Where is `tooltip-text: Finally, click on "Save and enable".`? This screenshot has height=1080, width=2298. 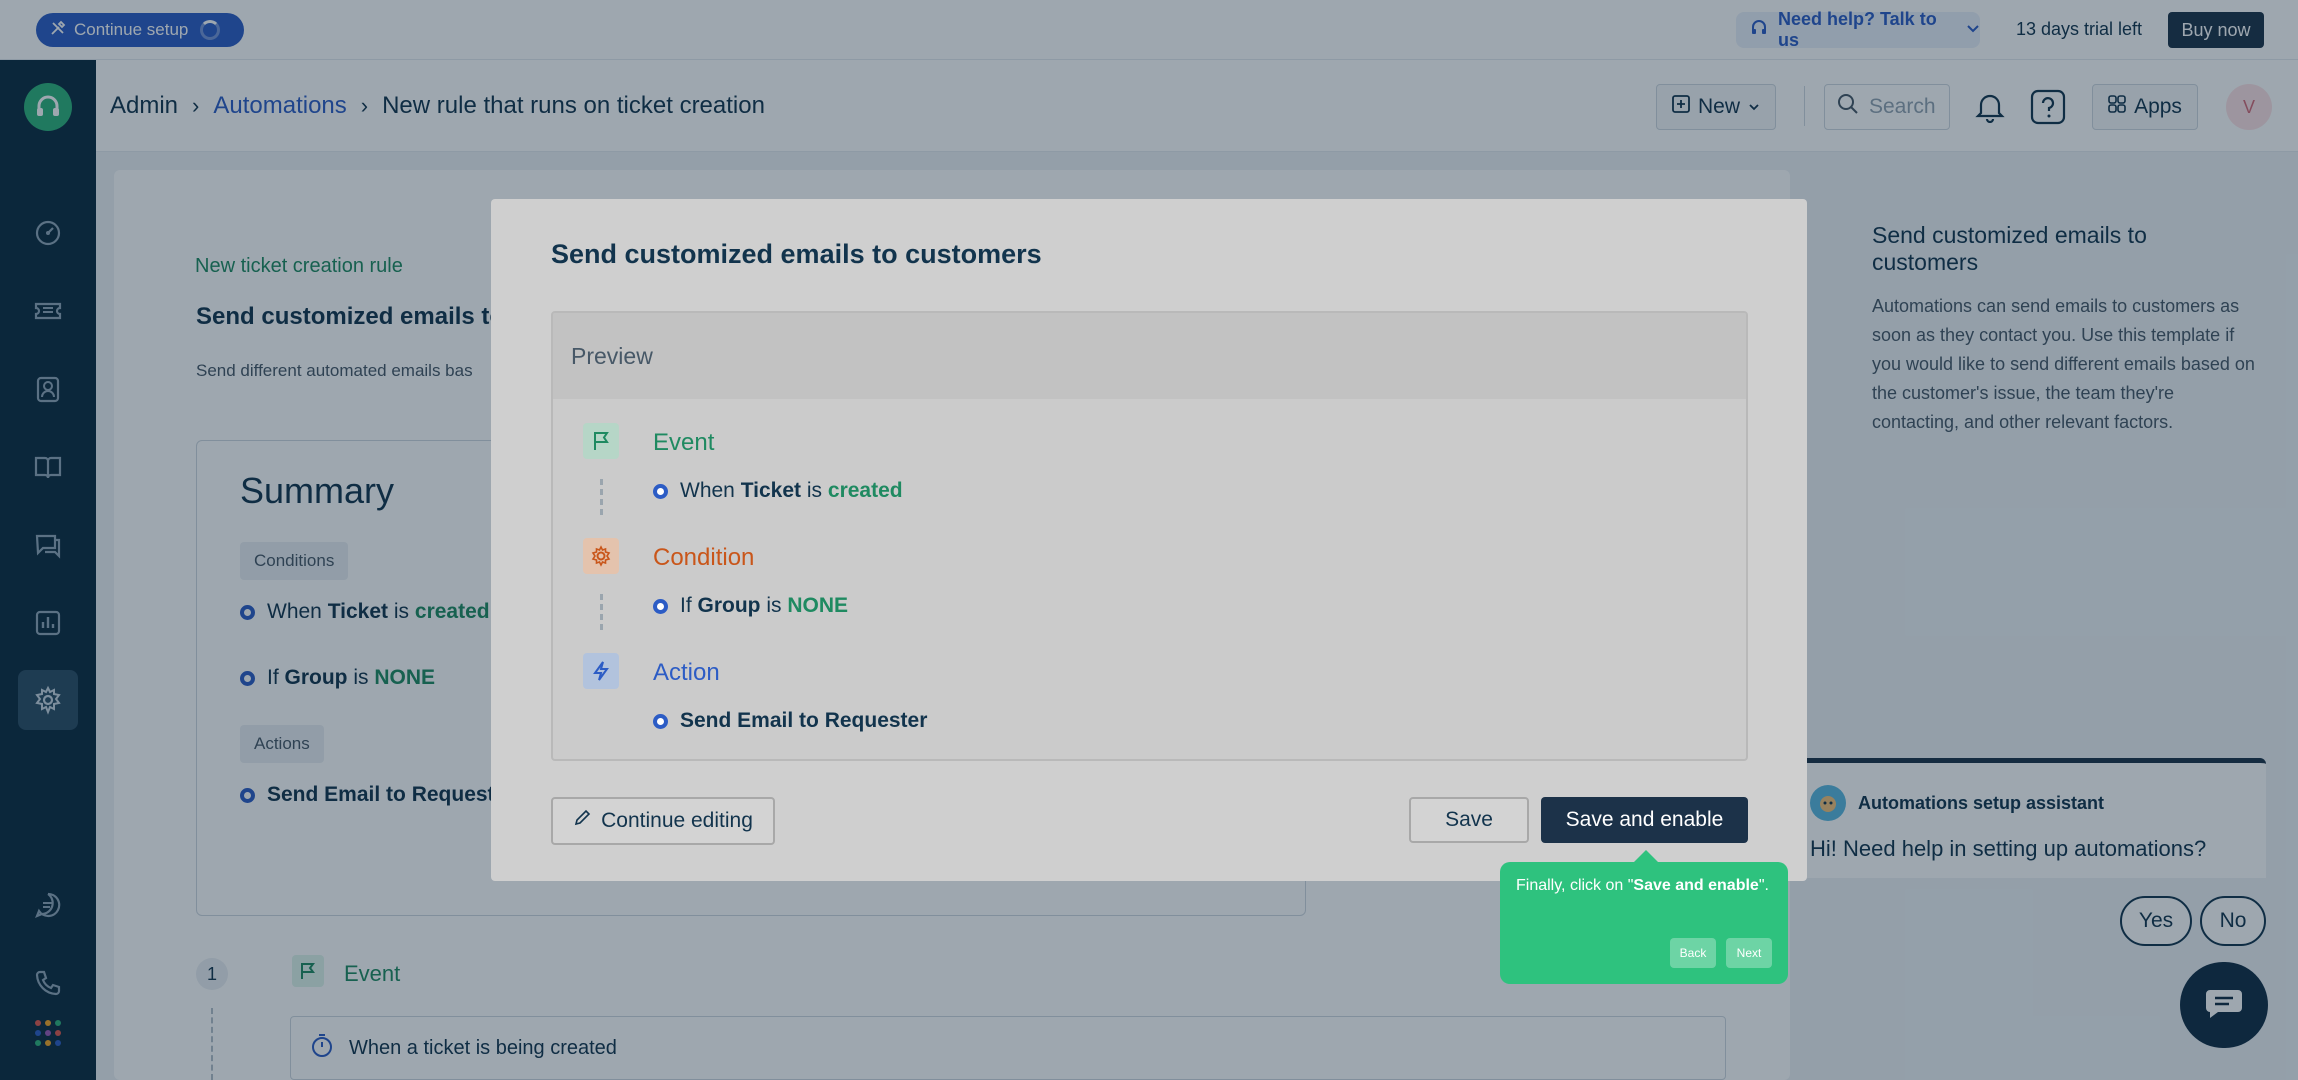 tooltip-text: Finally, click on "Save and enable". is located at coordinates (1642, 885).